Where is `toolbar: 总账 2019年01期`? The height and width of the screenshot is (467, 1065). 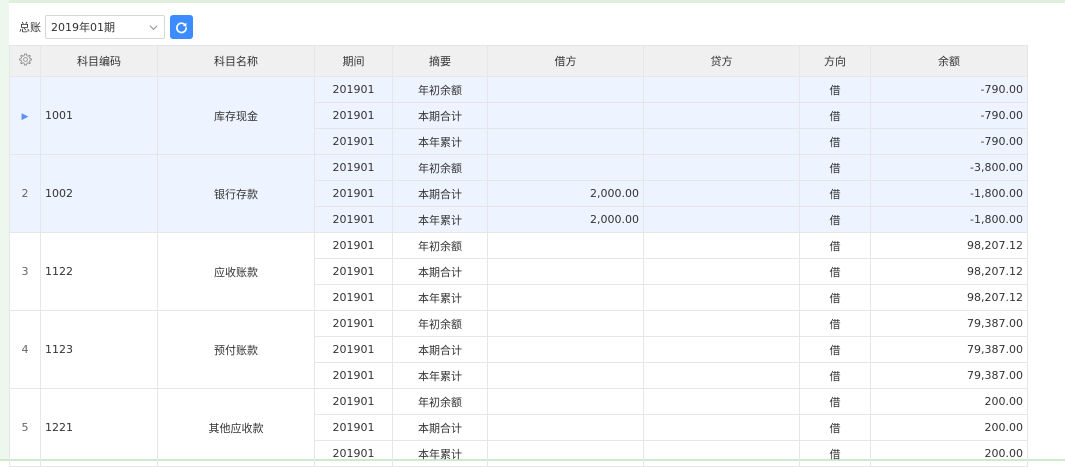 toolbar: 总账 2019年01期 is located at coordinates (106, 27).